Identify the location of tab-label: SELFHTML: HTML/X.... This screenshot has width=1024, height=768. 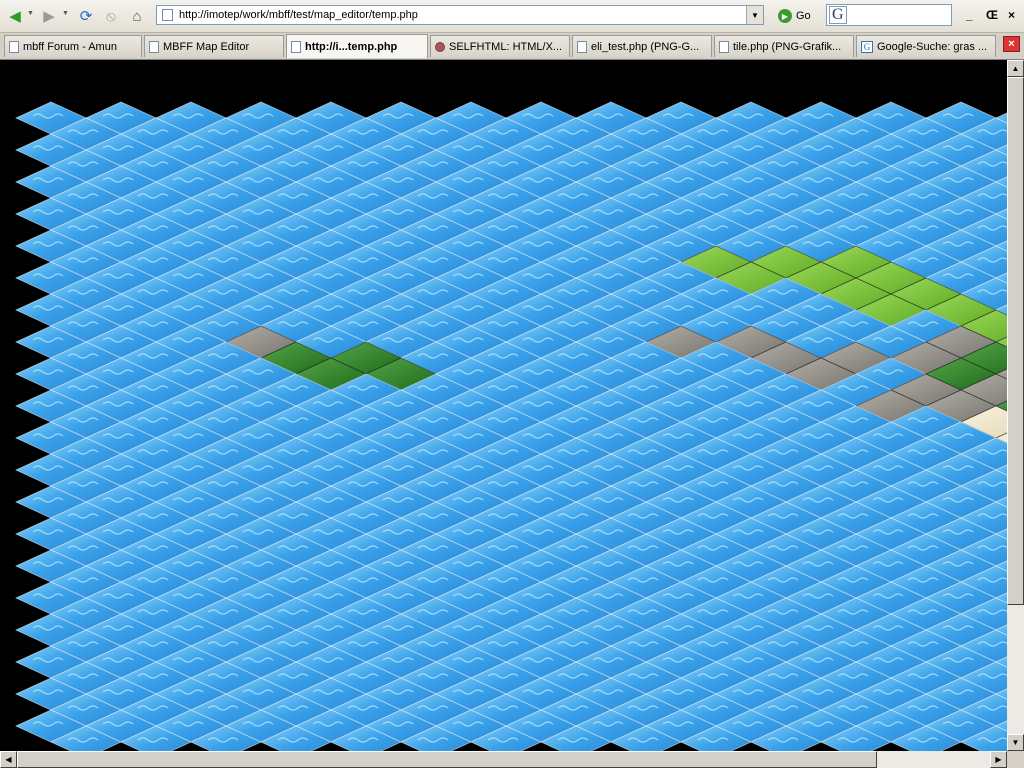
(506, 46).